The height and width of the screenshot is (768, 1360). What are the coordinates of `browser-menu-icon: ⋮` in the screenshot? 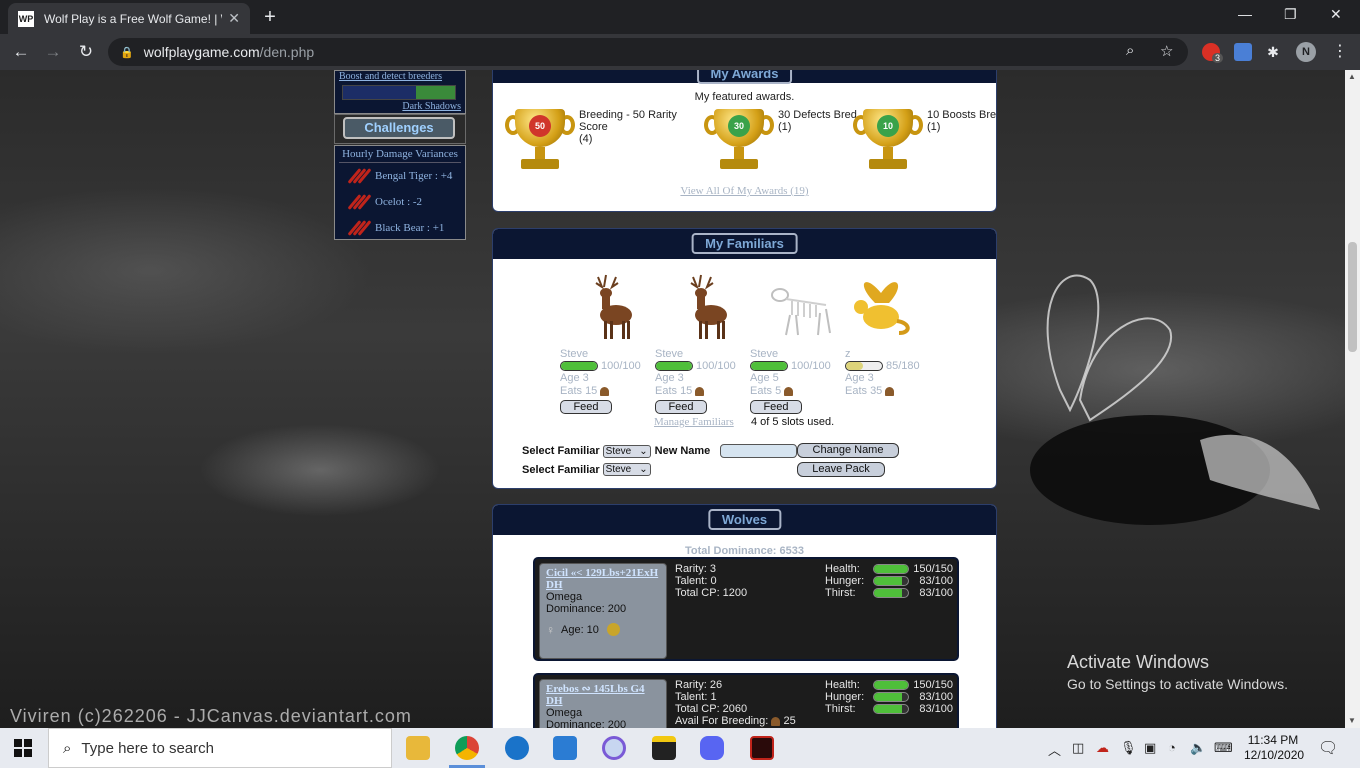 It's located at (1340, 51).